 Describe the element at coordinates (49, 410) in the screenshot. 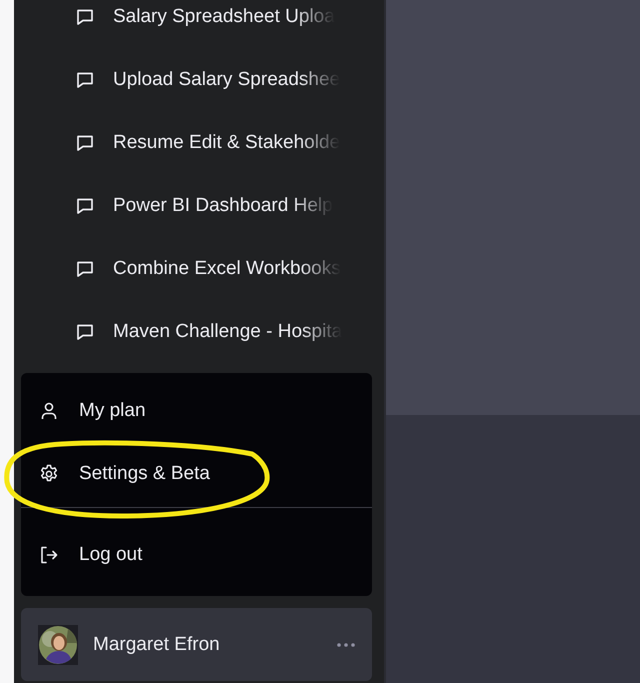

I see `person-icon` at that location.